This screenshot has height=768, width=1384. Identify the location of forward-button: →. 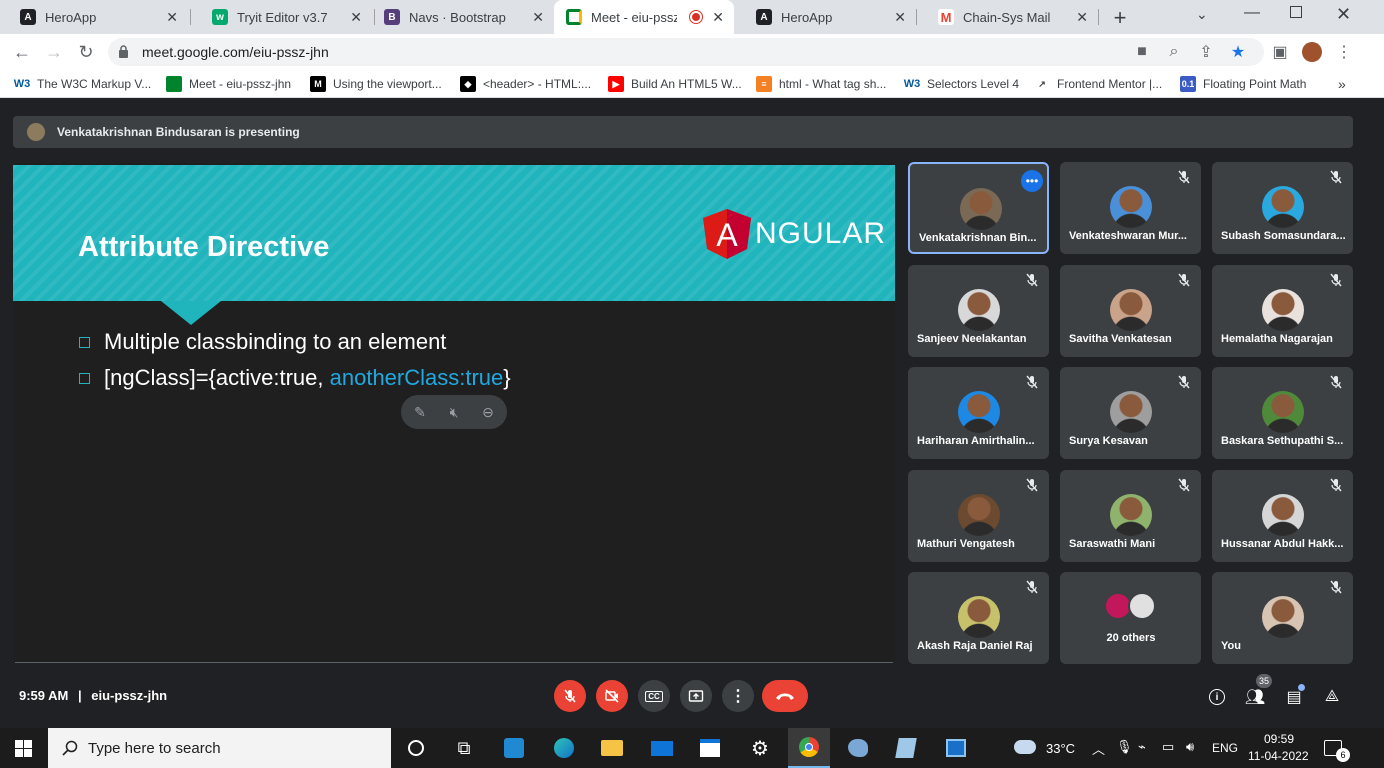
(54, 52).